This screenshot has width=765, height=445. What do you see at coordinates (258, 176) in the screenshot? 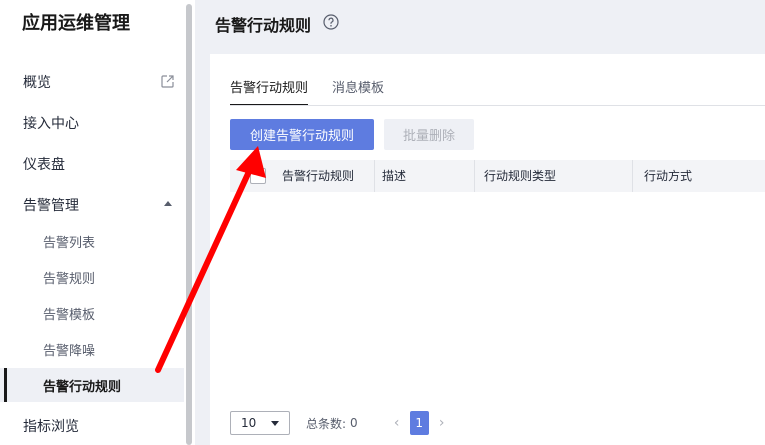
I see `select-all-checkbox` at bounding box center [258, 176].